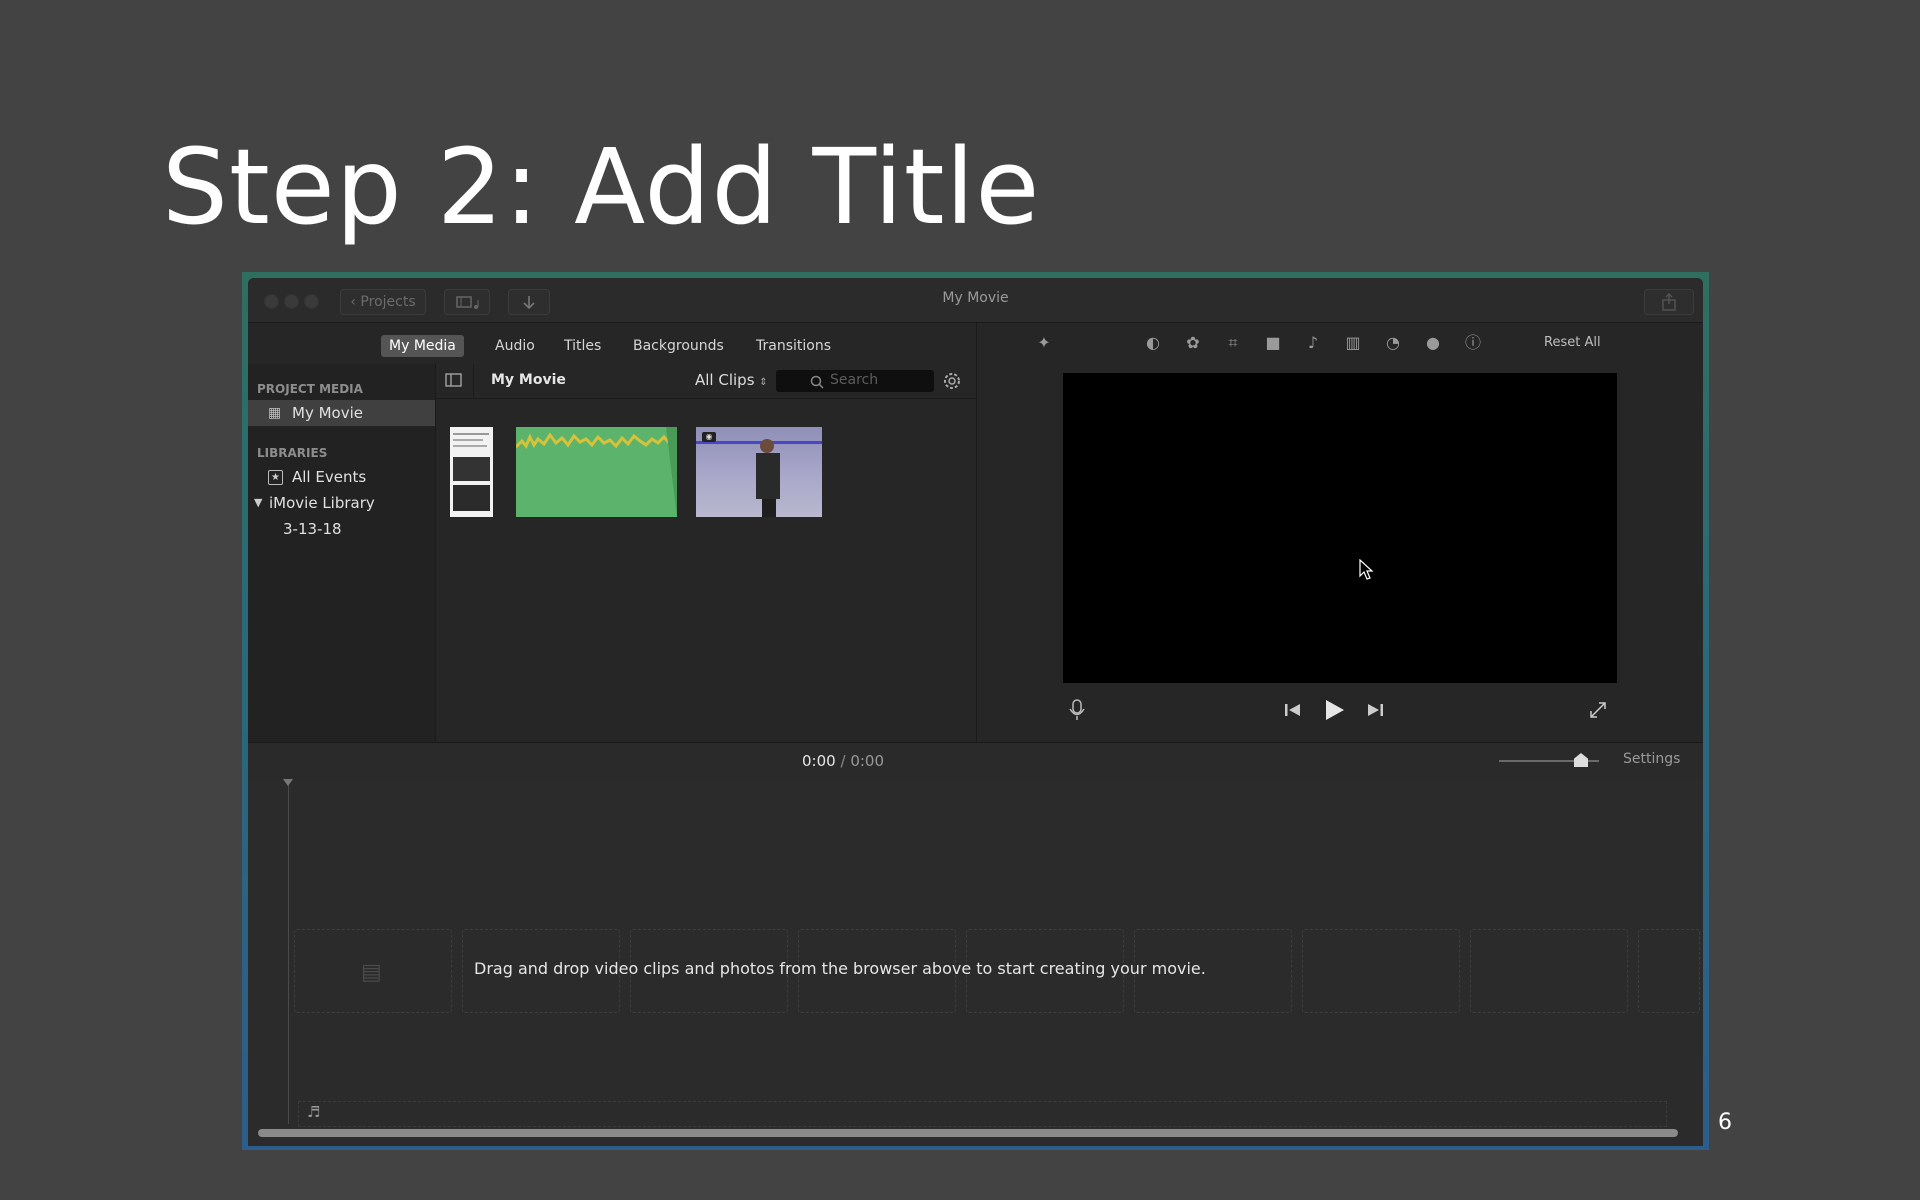 This screenshot has width=1920, height=1200. What do you see at coordinates (329, 477) in the screenshot?
I see `sidebar-item-label: All Events` at bounding box center [329, 477].